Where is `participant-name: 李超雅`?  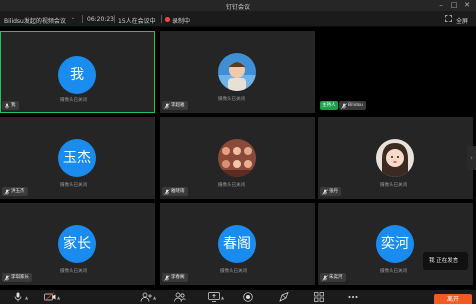
participant-name: 李超雅 is located at coordinates (178, 105).